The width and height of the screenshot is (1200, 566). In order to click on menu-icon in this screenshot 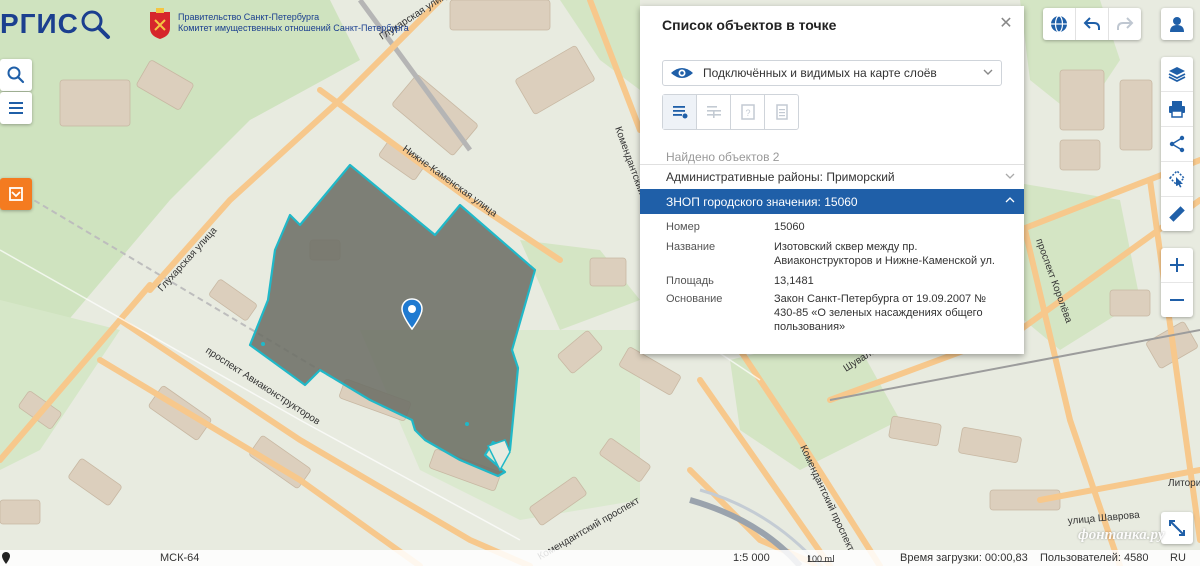, I will do `click(16, 108)`.